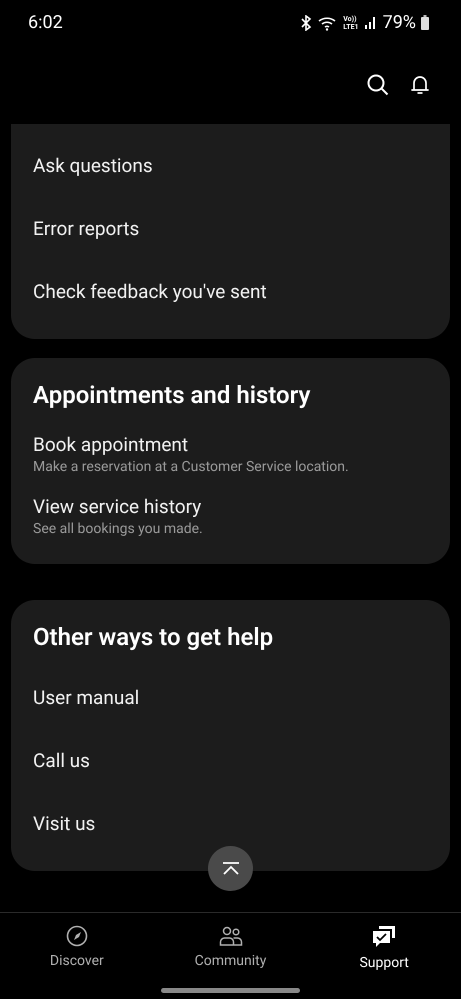 The height and width of the screenshot is (999, 461). Describe the element at coordinates (384, 937) in the screenshot. I see `chat-check-icon` at that location.